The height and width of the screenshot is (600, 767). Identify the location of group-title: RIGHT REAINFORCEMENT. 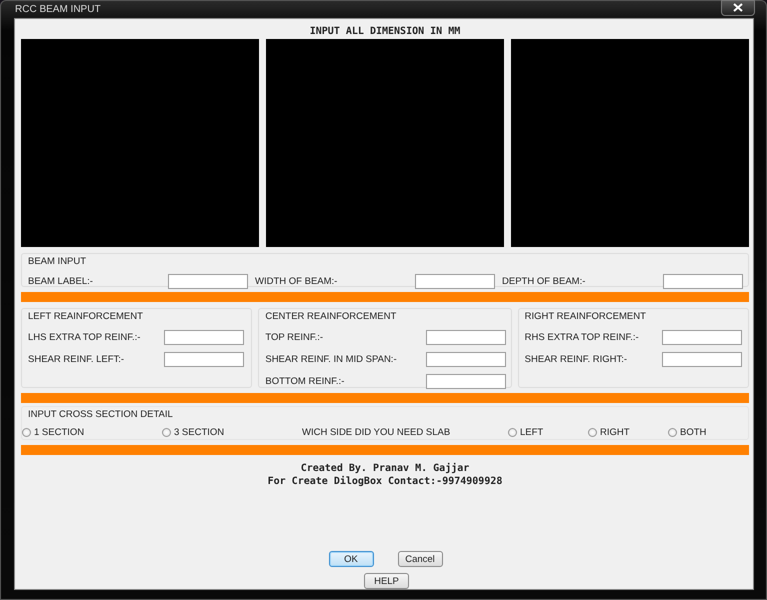
(585, 317).